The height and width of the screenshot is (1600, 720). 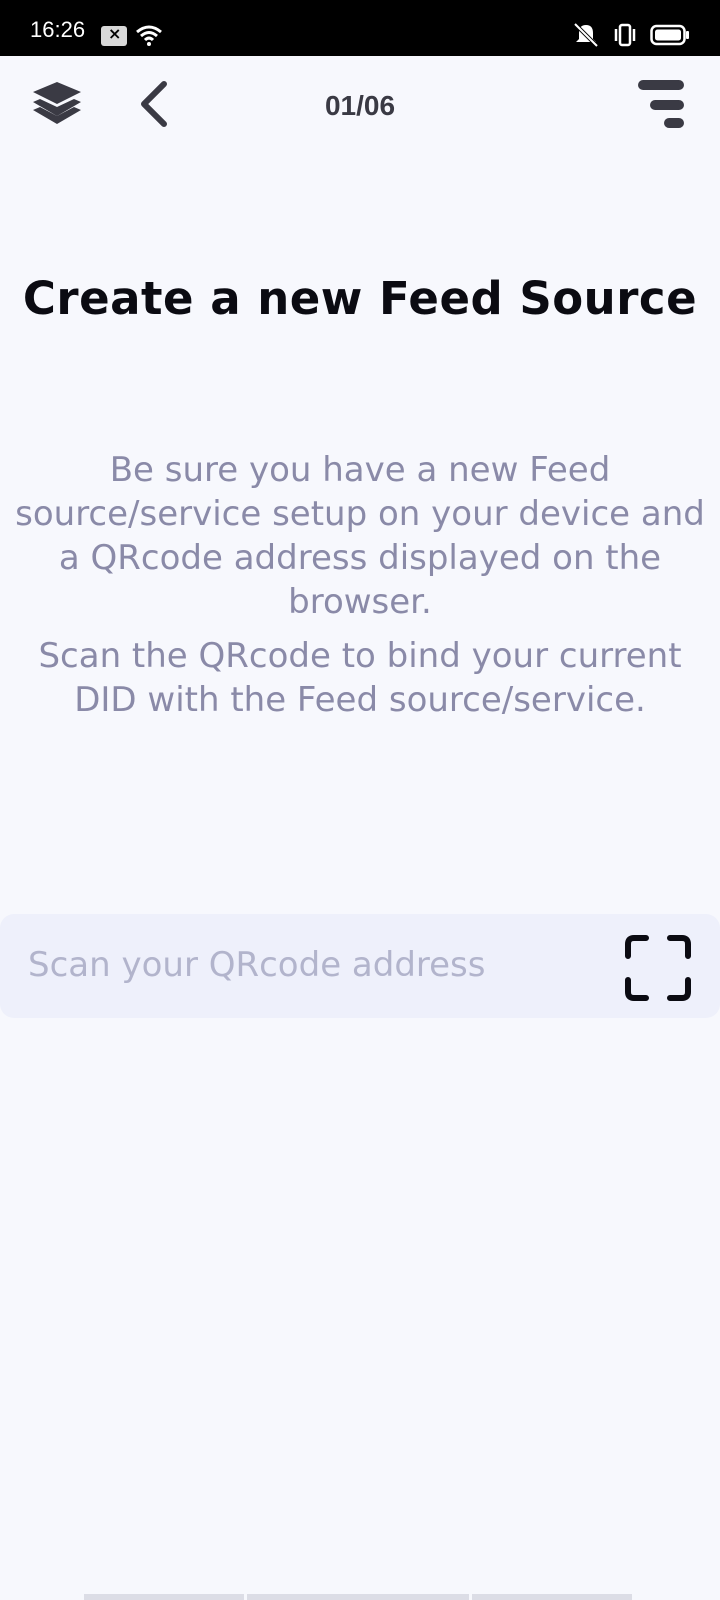 What do you see at coordinates (658, 968) in the screenshot?
I see `qr-scan-icon` at bounding box center [658, 968].